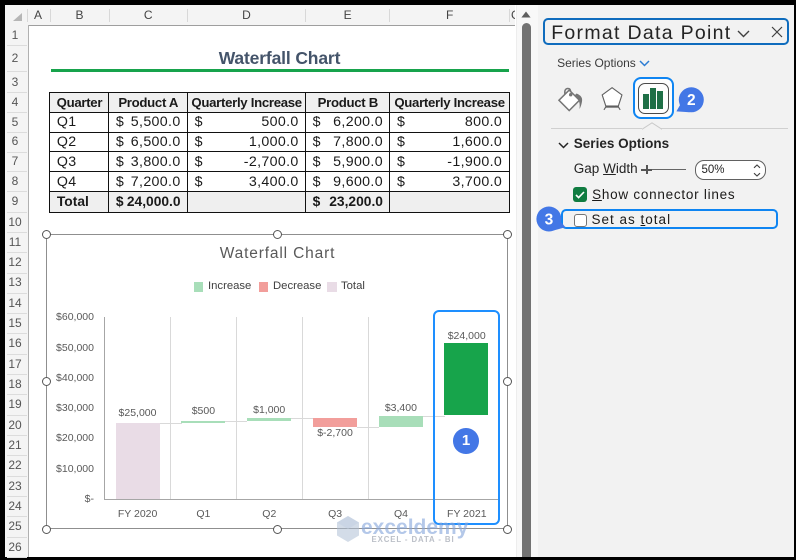 This screenshot has height=560, width=796. I want to click on svg-text: EXCEL - DATA - BI, so click(413, 539).